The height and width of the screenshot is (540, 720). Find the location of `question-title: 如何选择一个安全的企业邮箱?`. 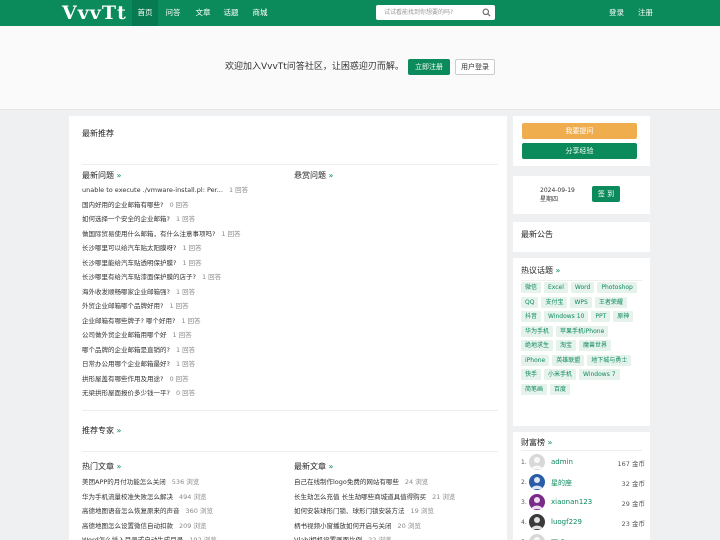

question-title: 如何选择一个安全的企业邮箱? is located at coordinates (126, 219).